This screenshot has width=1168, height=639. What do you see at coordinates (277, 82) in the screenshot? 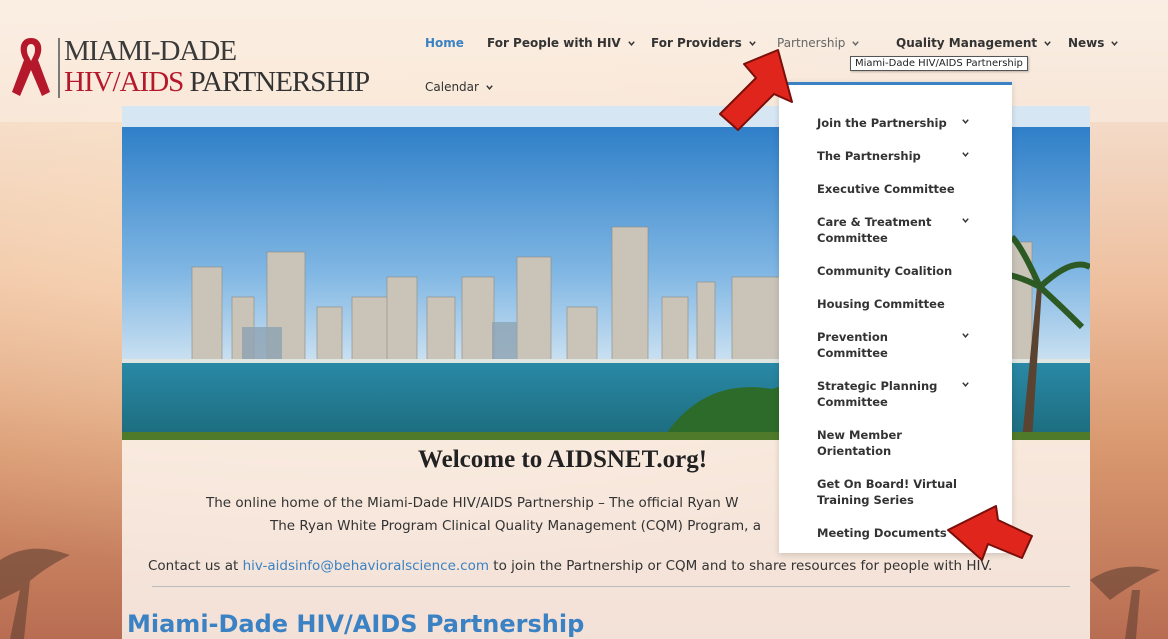
I see `logo-text-dark: PARTNERSHIP` at bounding box center [277, 82].